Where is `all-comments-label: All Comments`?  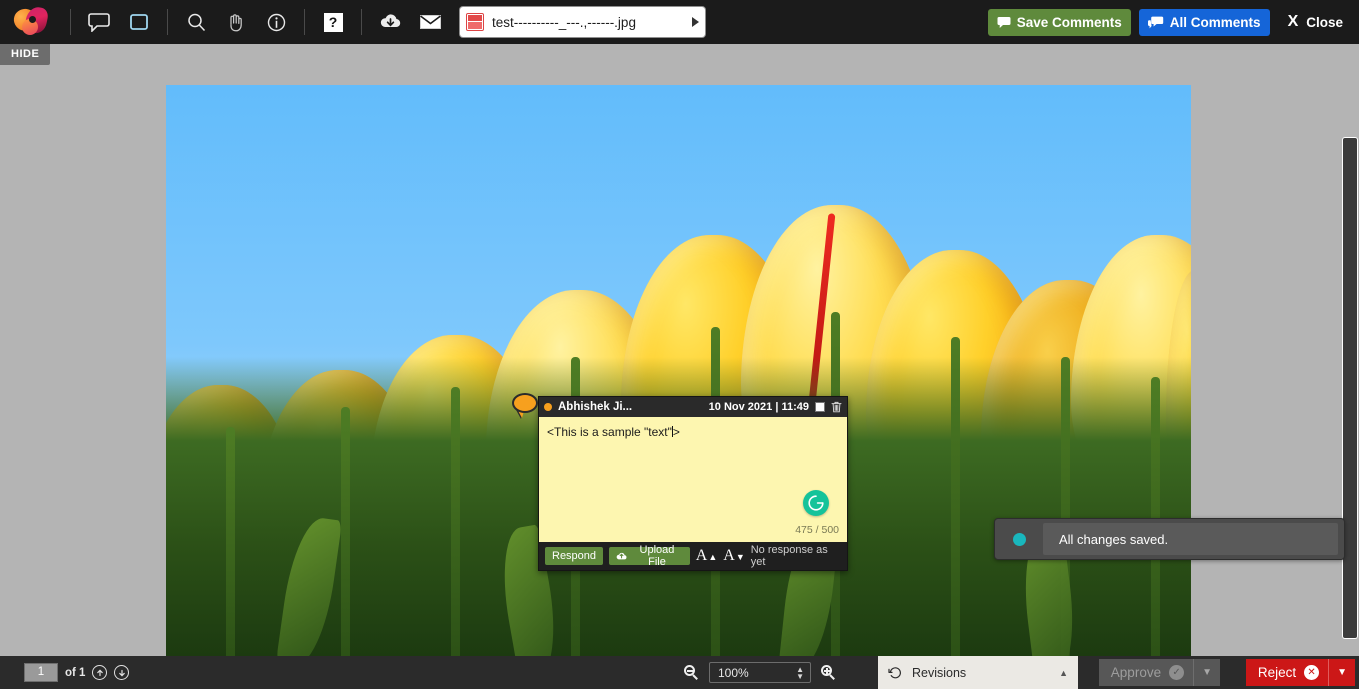
all-comments-label: All Comments is located at coordinates (1215, 22).